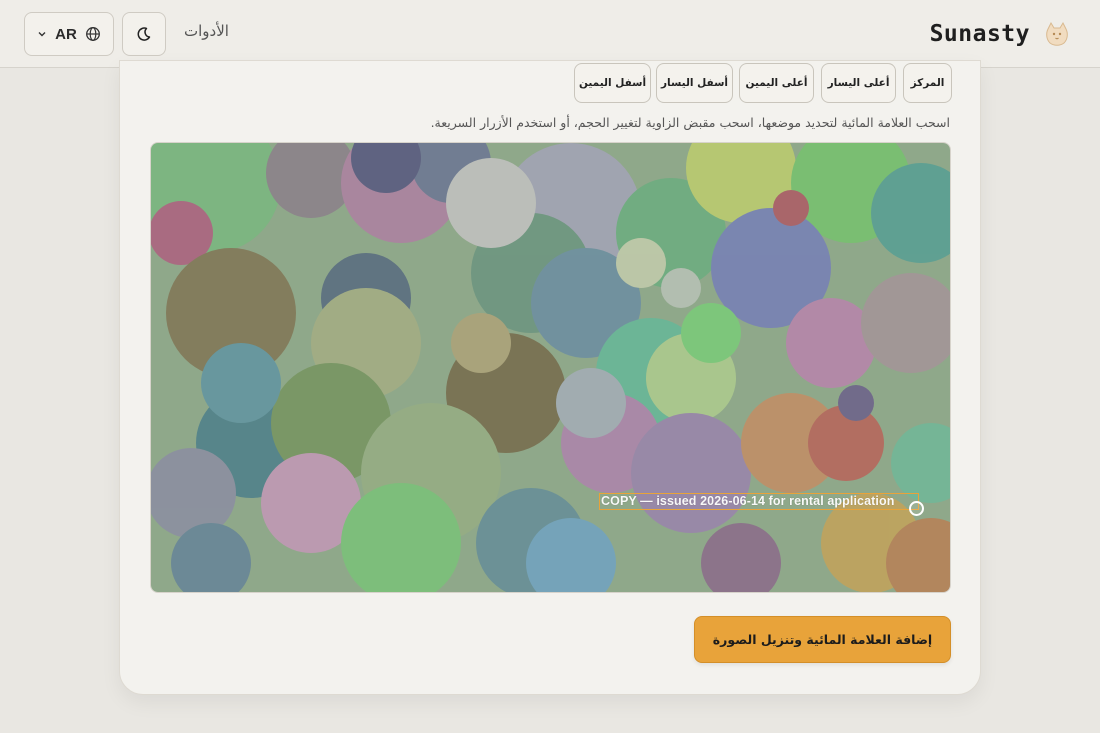 The image size is (1100, 733). I want to click on position-bottom-left-button: أسفل اليسار, so click(694, 83).